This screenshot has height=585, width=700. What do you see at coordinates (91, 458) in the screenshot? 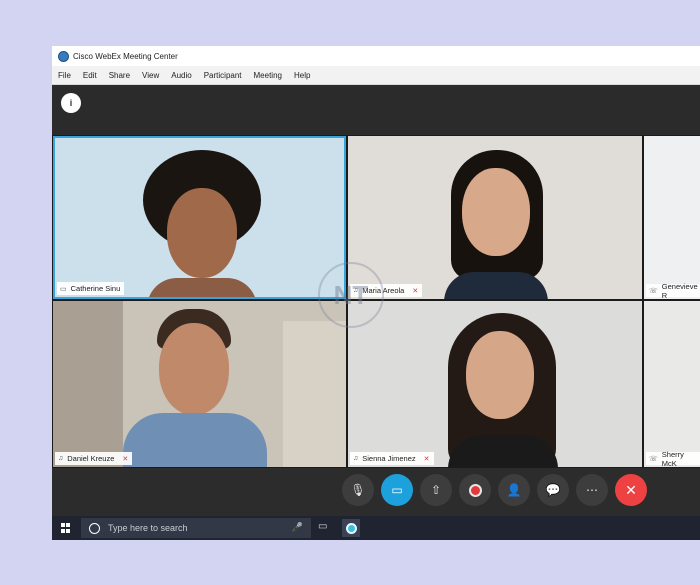
I see `participant-name: Daniel Kreuze` at bounding box center [91, 458].